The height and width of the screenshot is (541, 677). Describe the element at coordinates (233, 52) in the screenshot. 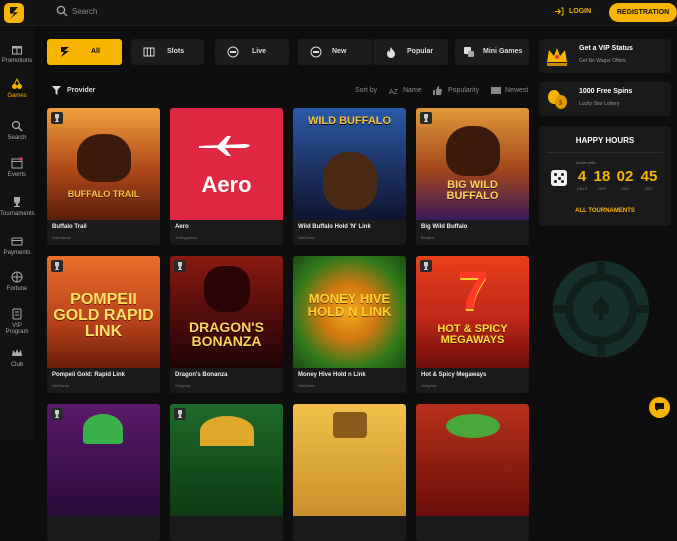

I see `live-icon` at that location.